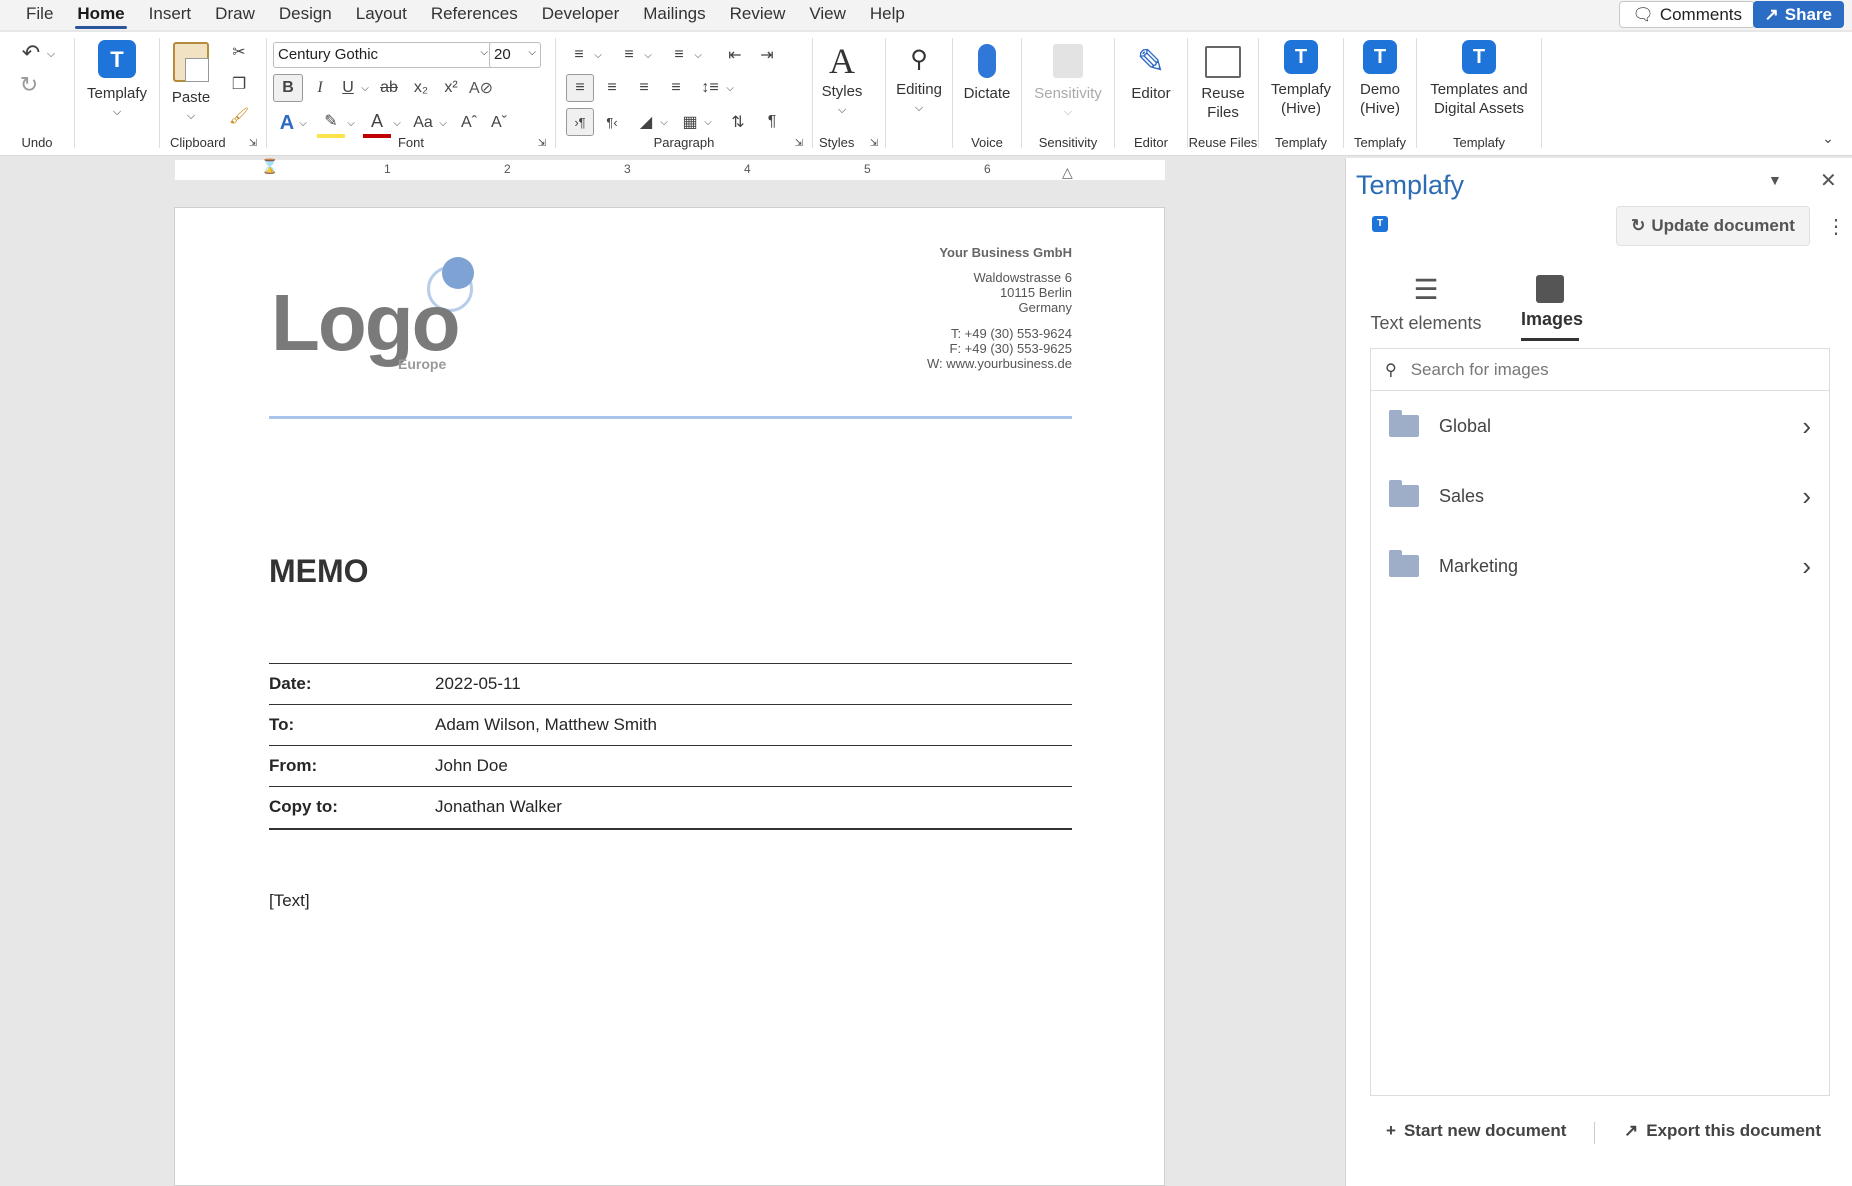  Describe the element at coordinates (474, 15) in the screenshot. I see `menu-references: References` at that location.